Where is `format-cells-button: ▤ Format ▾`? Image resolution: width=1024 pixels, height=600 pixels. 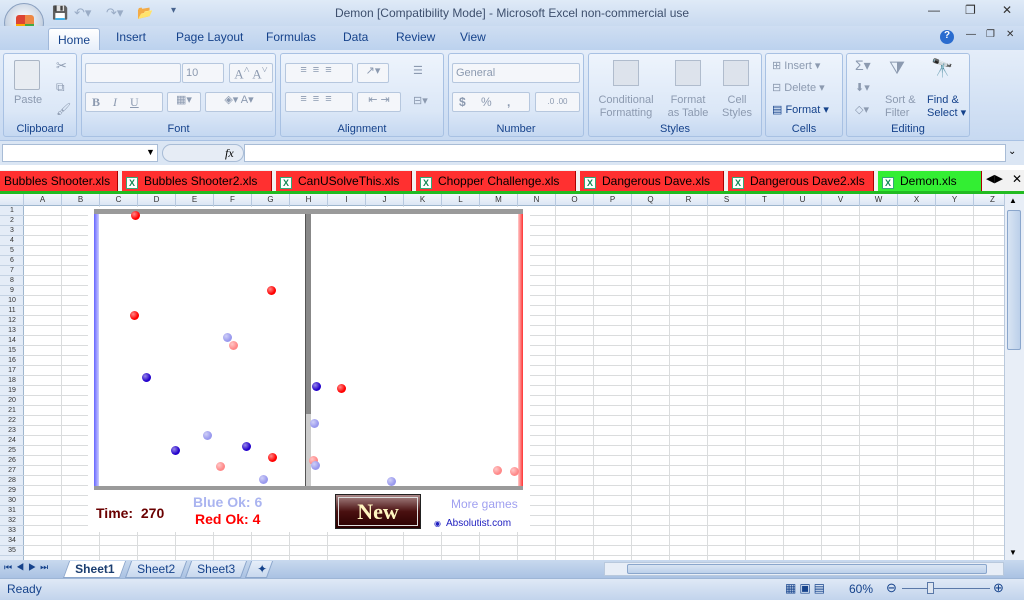 format-cells-button: ▤ Format ▾ is located at coordinates (800, 109).